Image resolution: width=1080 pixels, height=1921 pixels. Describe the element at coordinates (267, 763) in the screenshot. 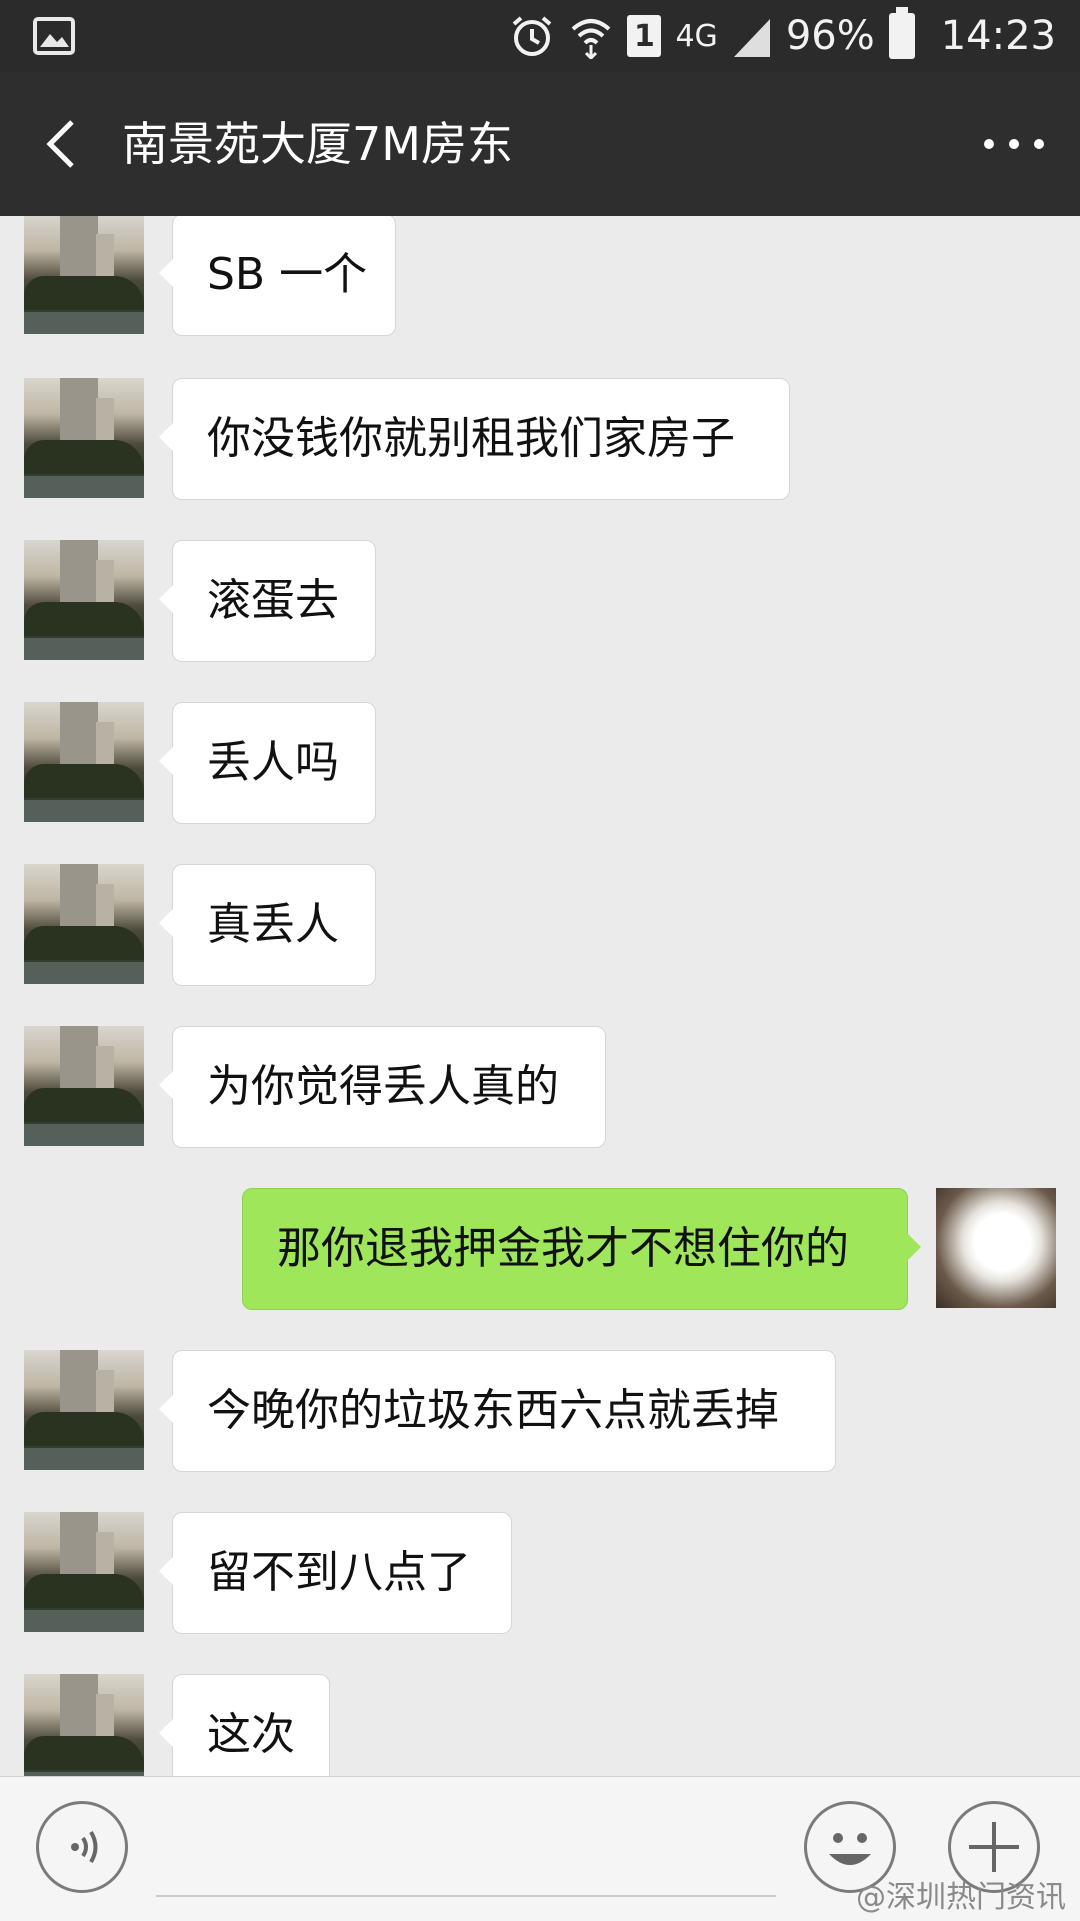

I see `message-bubble: 丢人吗` at that location.